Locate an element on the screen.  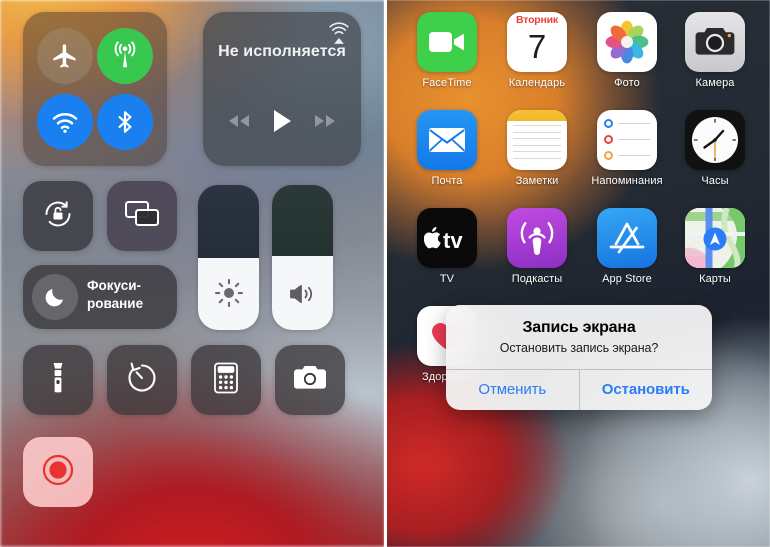
record-icon is located at coordinates (58, 472).